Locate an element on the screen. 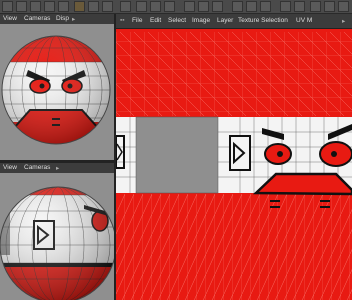 The height and width of the screenshot is (300, 352). viewport-top-menubar: View Cameras Disp ▸ is located at coordinates (57, 19).